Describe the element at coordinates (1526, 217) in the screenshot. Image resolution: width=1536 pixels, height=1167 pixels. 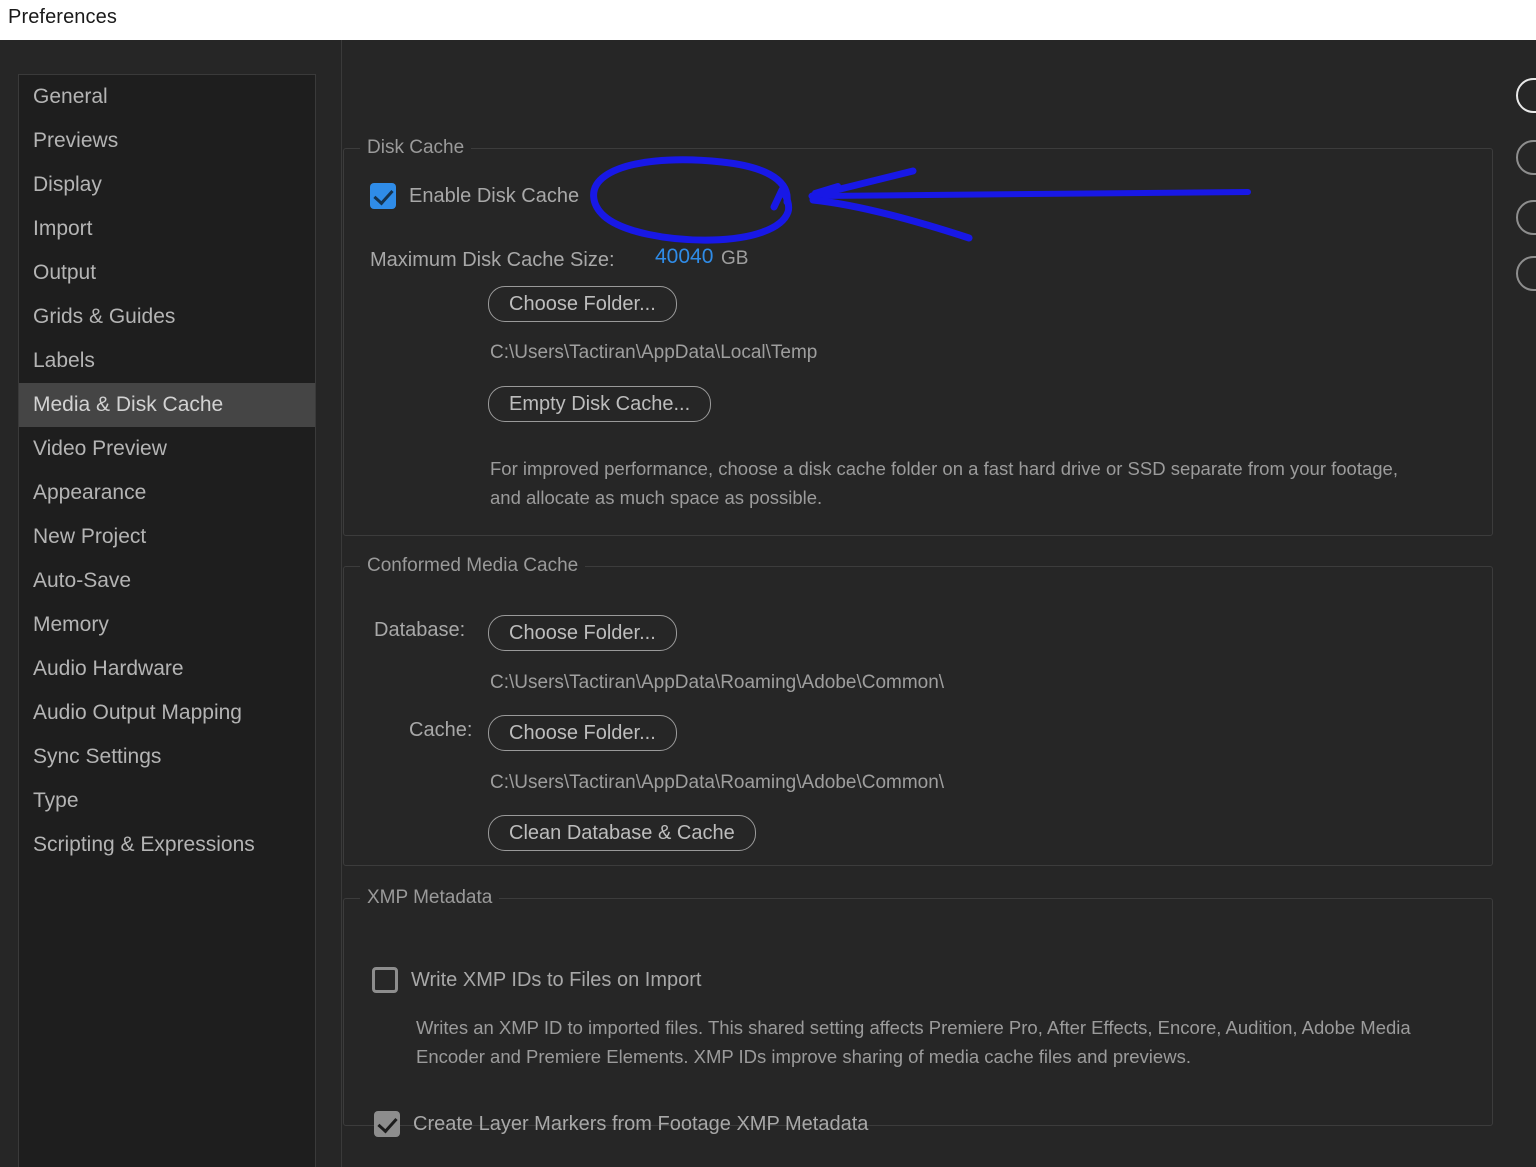
I see `dialog-prev-button` at that location.